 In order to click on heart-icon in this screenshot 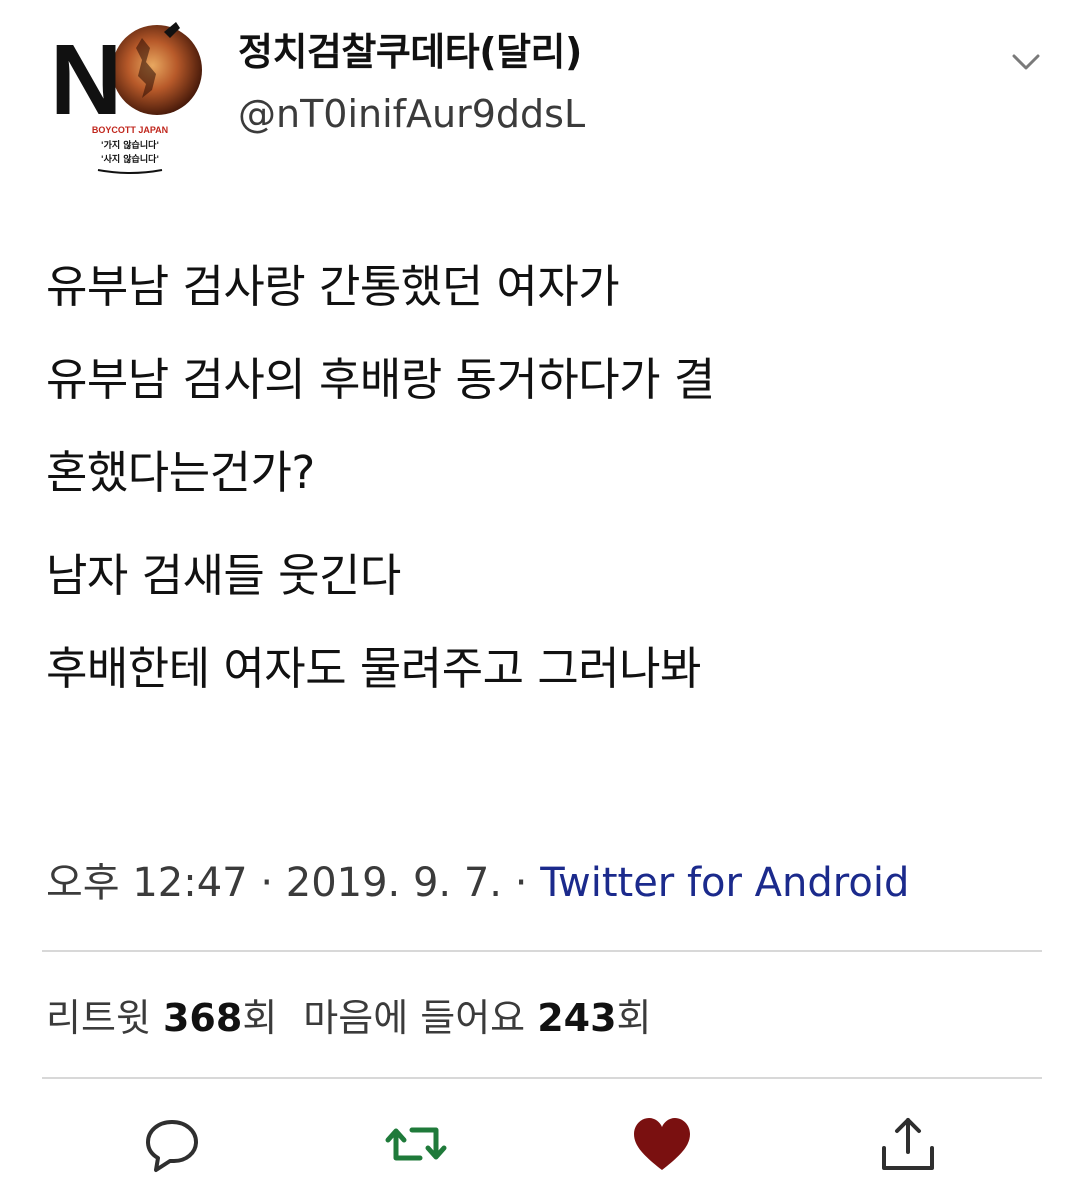, I will do `click(662, 1144)`.